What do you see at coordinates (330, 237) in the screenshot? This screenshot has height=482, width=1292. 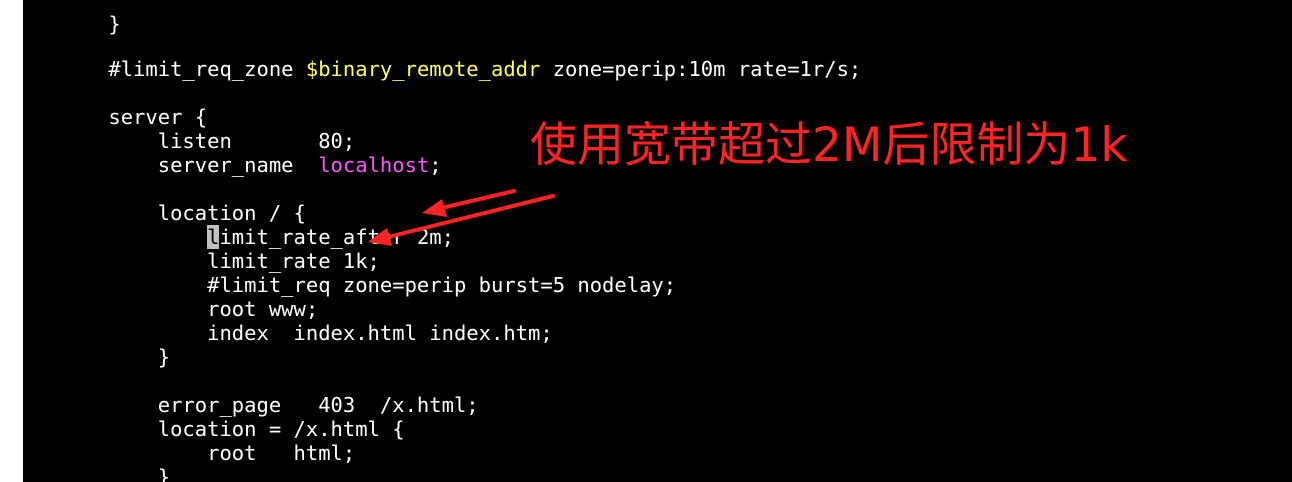 I see `code-line-limit-rate-after: limit_rate_after 2m;` at bounding box center [330, 237].